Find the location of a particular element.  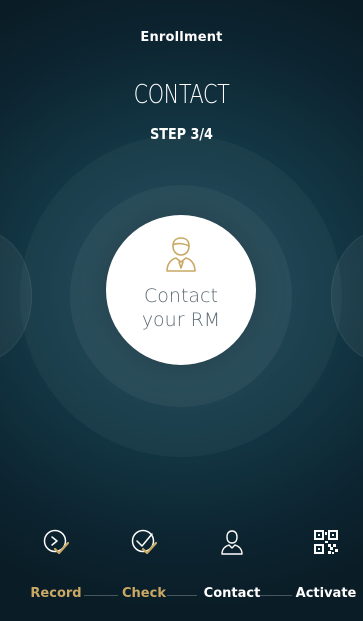

step-record-label: Record is located at coordinates (56, 593).